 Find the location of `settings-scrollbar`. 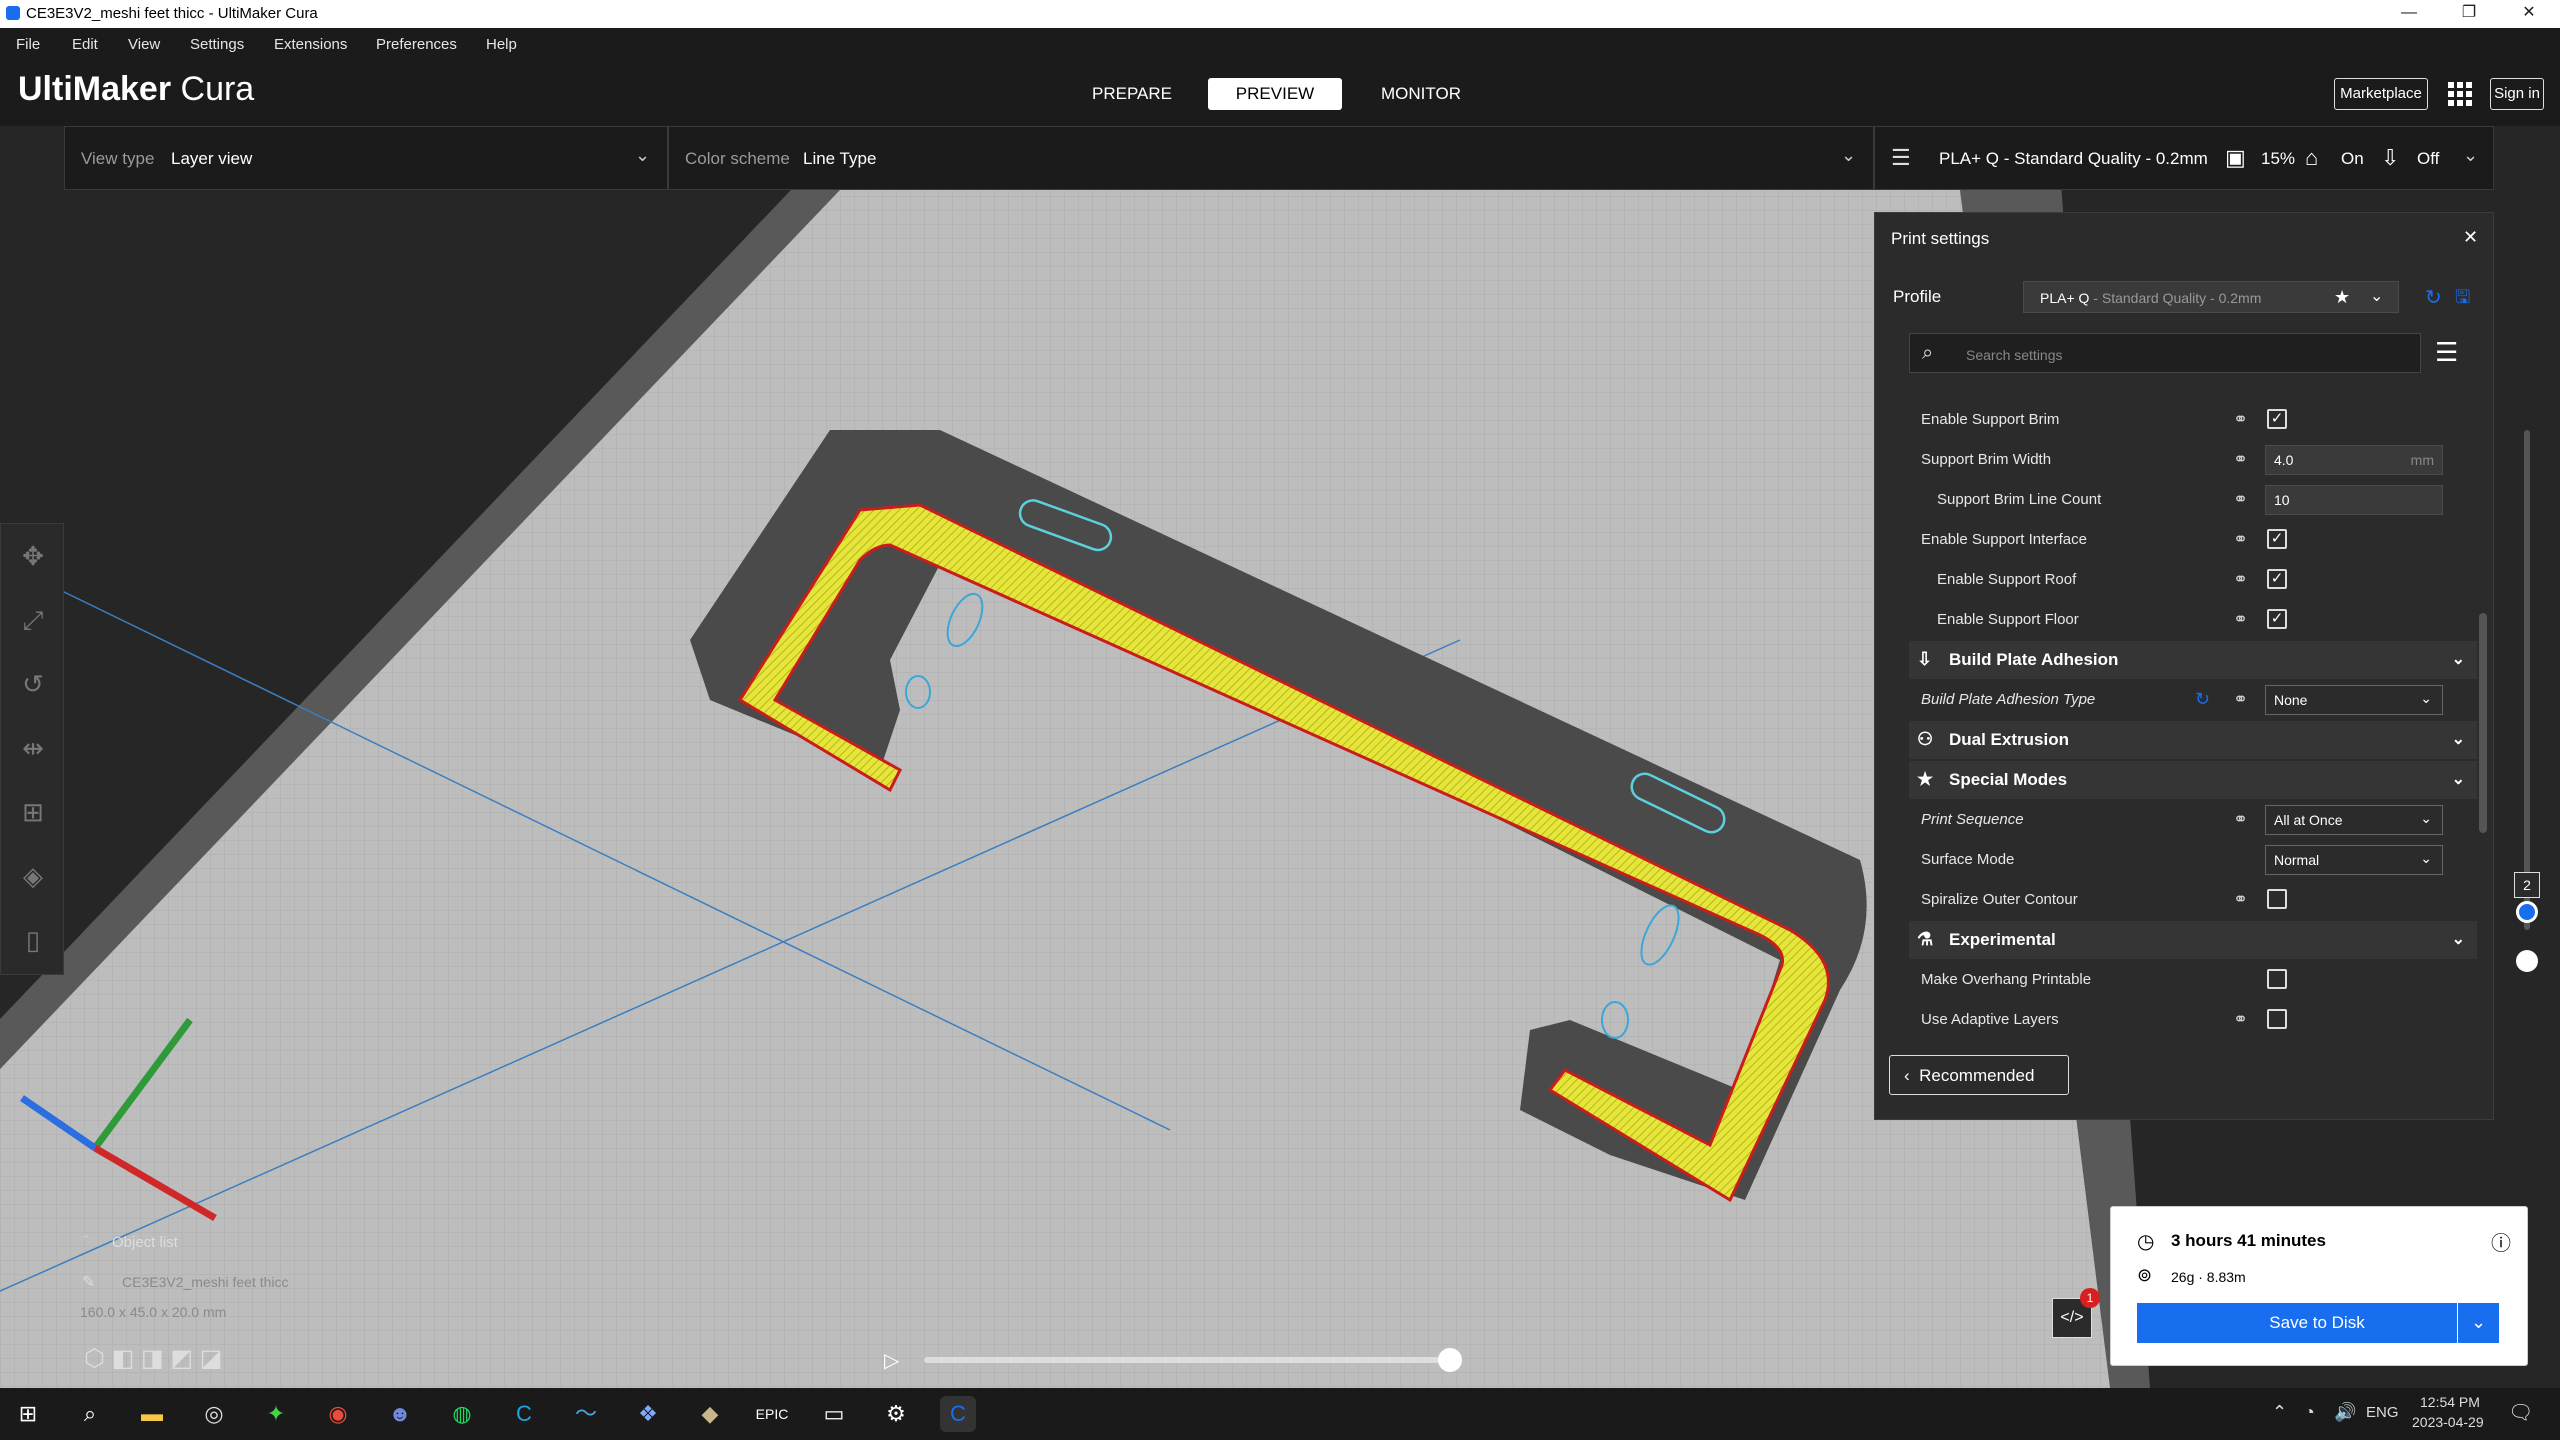

settings-scrollbar is located at coordinates (2483, 723).